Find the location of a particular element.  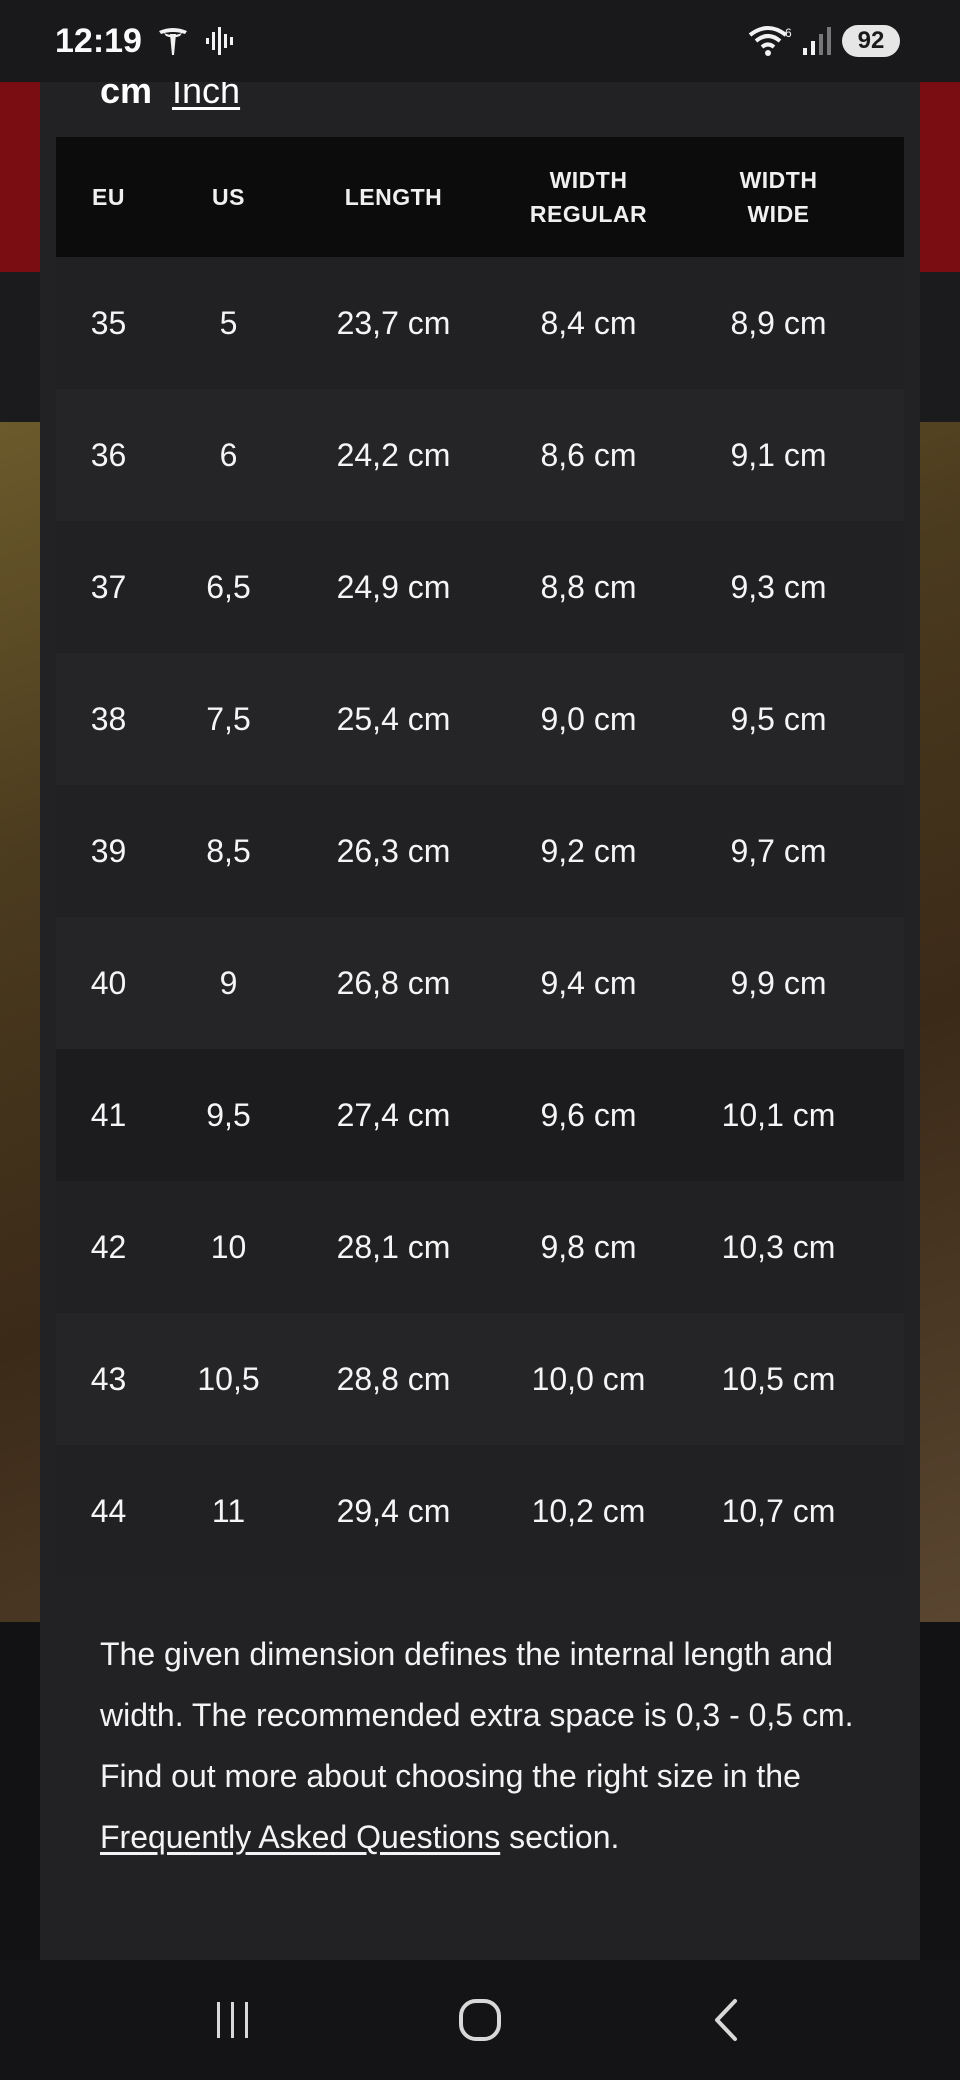

cell-us: 8,5 is located at coordinates (228, 850).